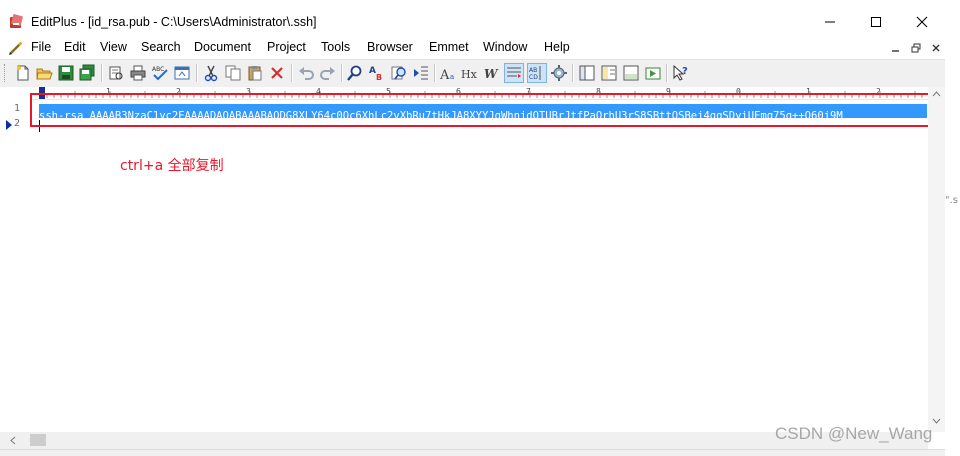 This screenshot has width=960, height=456. I want to click on find-in-files-icon, so click(399, 73).